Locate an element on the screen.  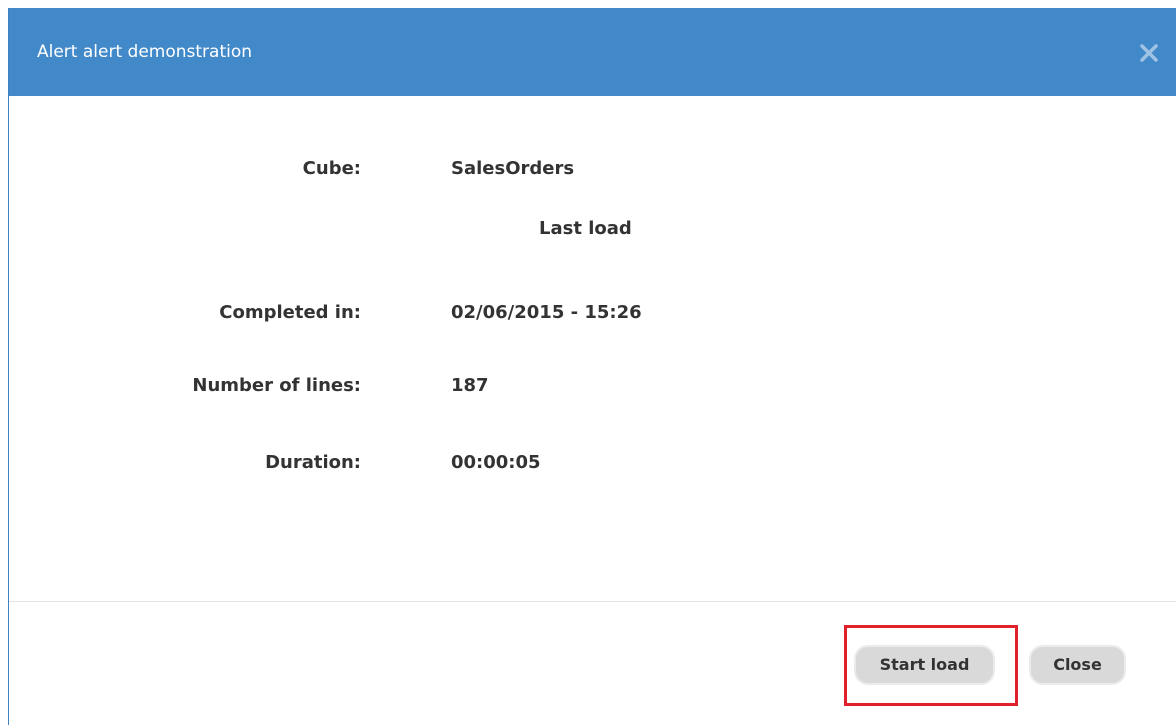
cube-label: Cube: is located at coordinates (331, 168).